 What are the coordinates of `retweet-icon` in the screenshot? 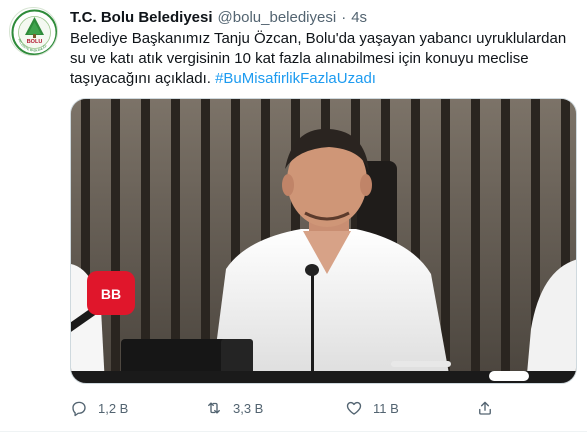 It's located at (214, 408).